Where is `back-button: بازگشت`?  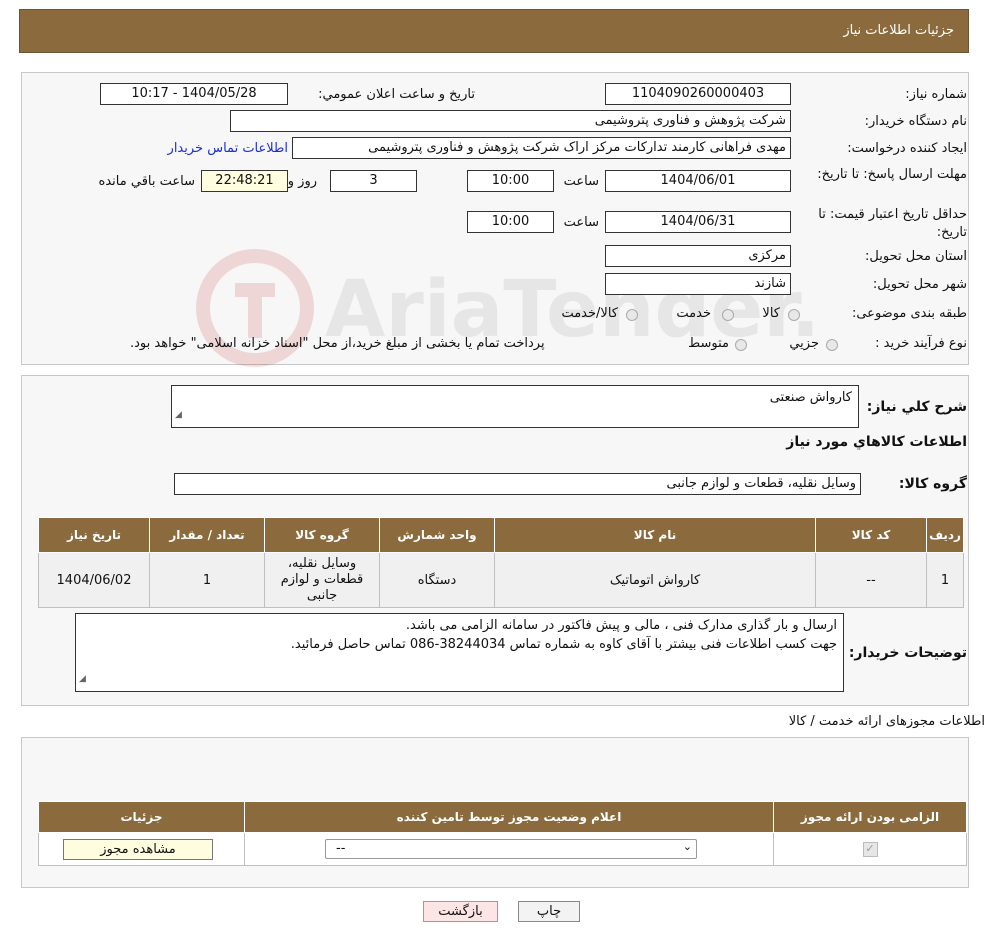
back-button: بازگشت is located at coordinates (460, 911).